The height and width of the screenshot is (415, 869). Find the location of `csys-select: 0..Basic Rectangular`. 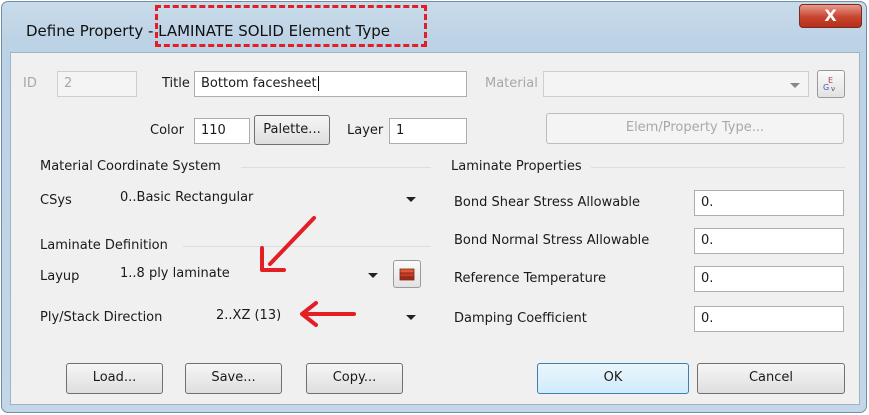

csys-select: 0..Basic Rectangular is located at coordinates (269, 199).